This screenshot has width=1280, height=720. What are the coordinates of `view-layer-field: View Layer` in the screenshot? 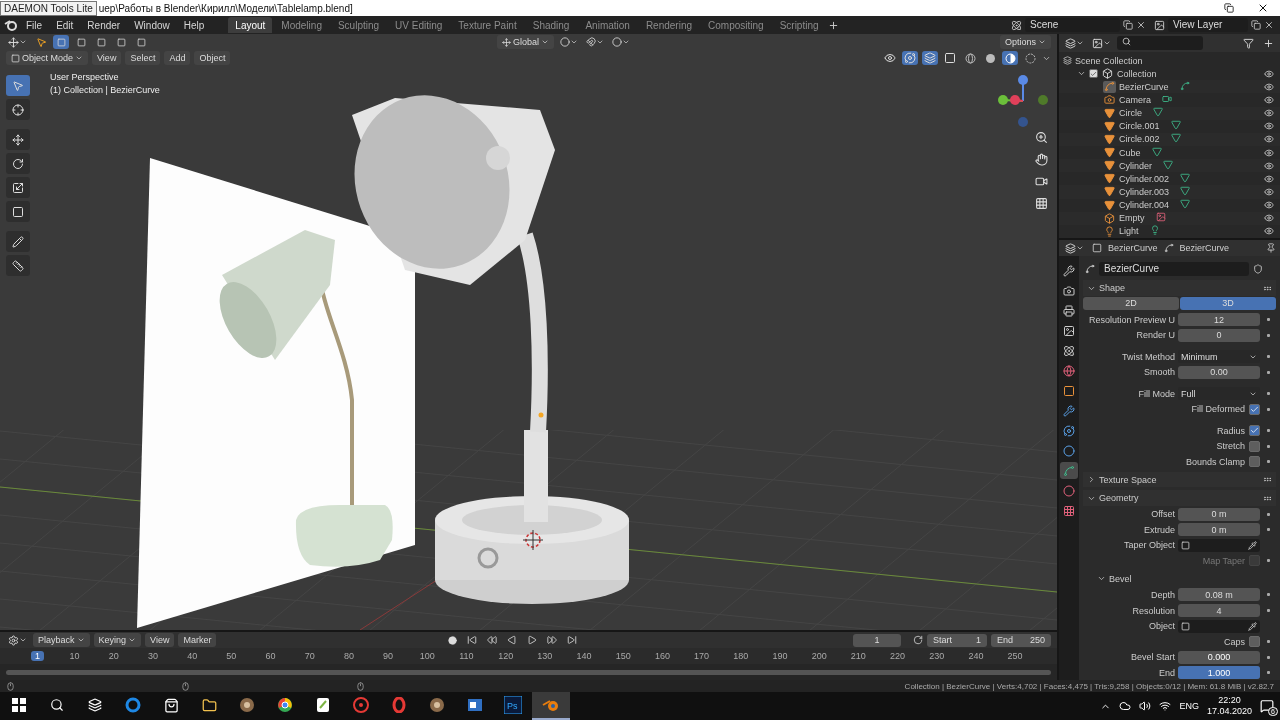 It's located at (1208, 25).